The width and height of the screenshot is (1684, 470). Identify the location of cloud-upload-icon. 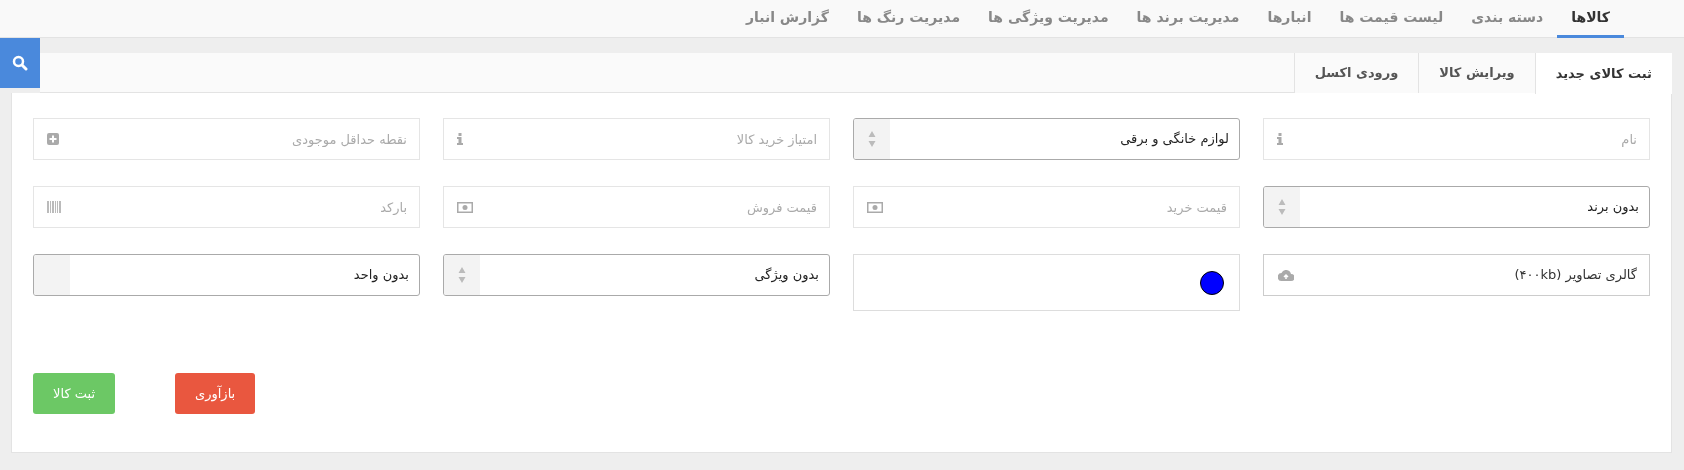
(1286, 275).